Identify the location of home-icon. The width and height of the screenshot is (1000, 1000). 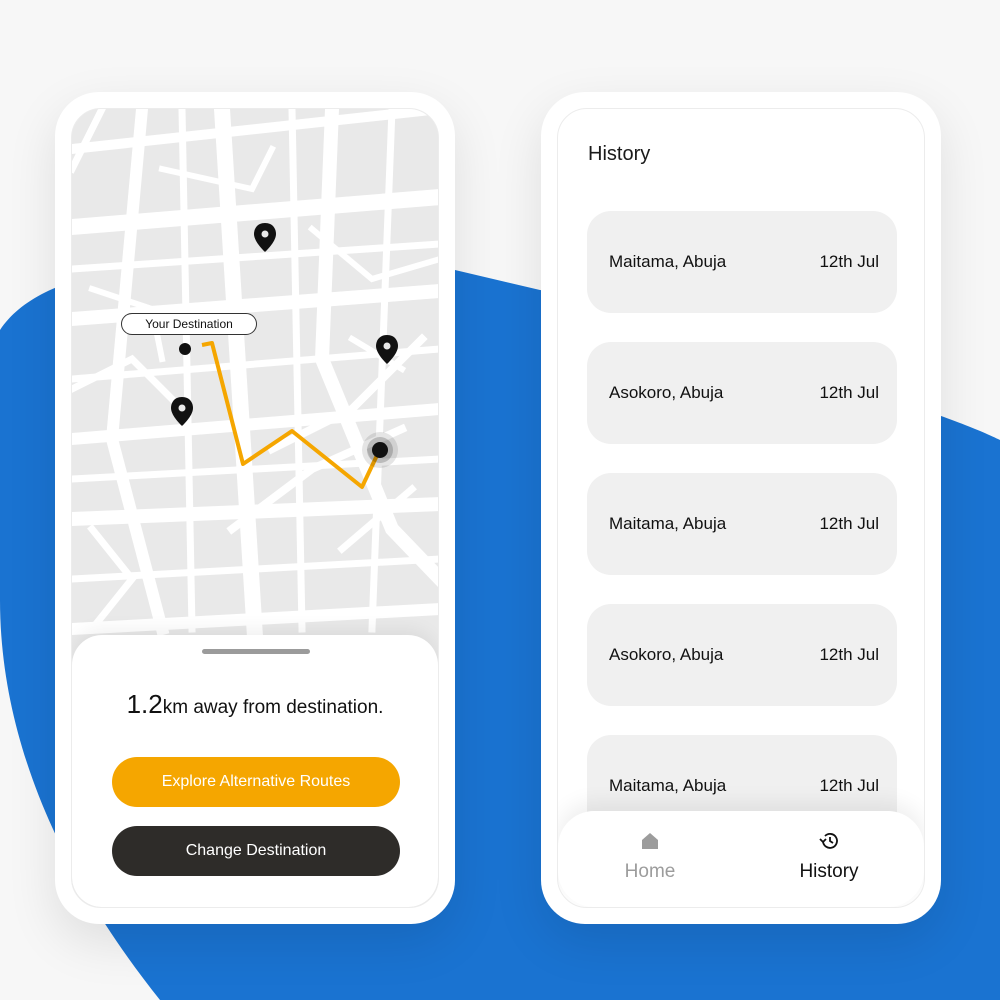
(650, 841).